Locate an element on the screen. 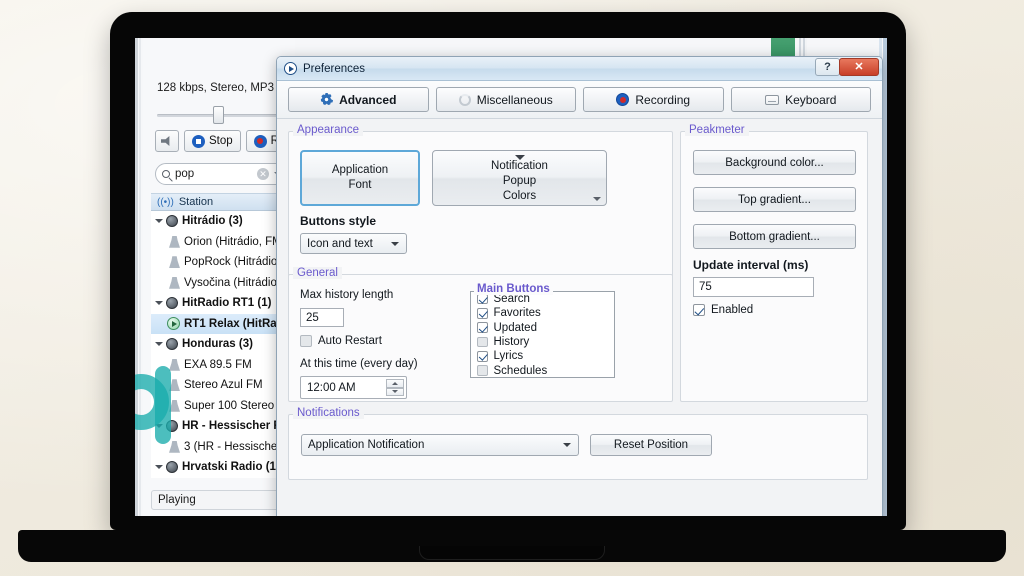 The height and width of the screenshot is (576, 1024). peakmeter-enabled-checkbox: Enabled is located at coordinates (723, 310).